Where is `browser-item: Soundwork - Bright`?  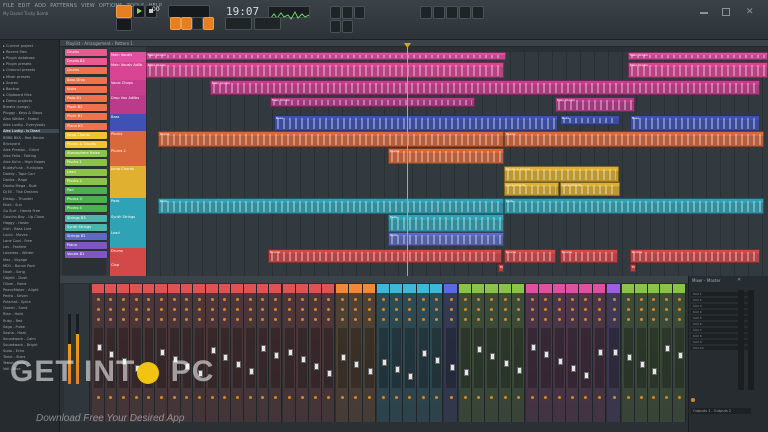 browser-item: Soundwork - Bright is located at coordinates (31, 345).